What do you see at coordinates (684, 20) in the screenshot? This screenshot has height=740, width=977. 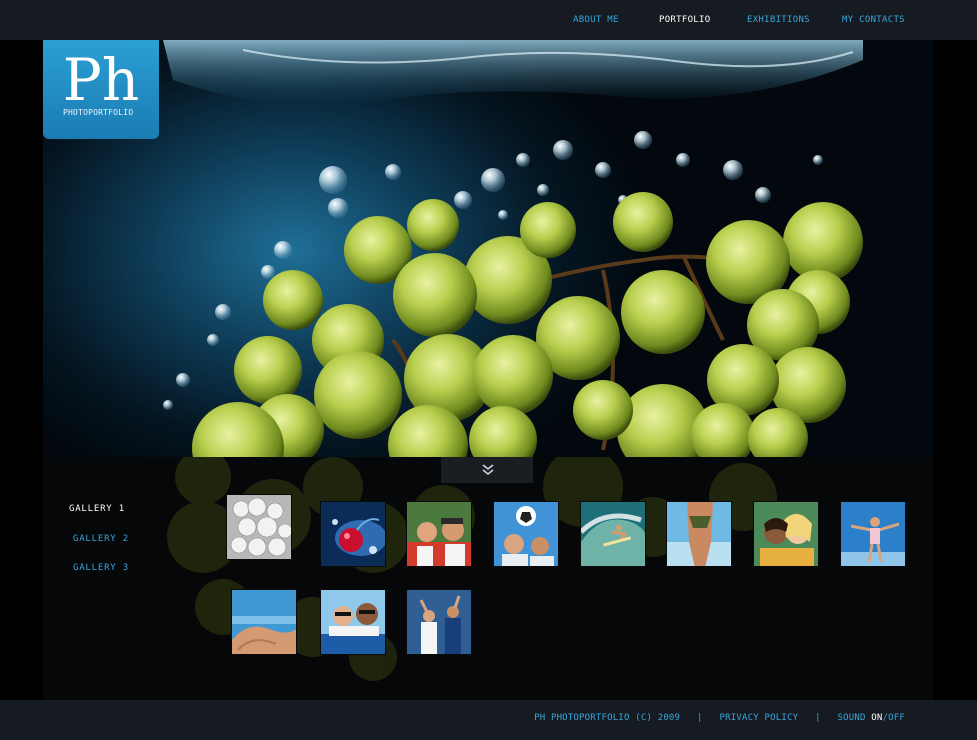 I see `nav-item-portfolio: PORTFOLIO` at bounding box center [684, 20].